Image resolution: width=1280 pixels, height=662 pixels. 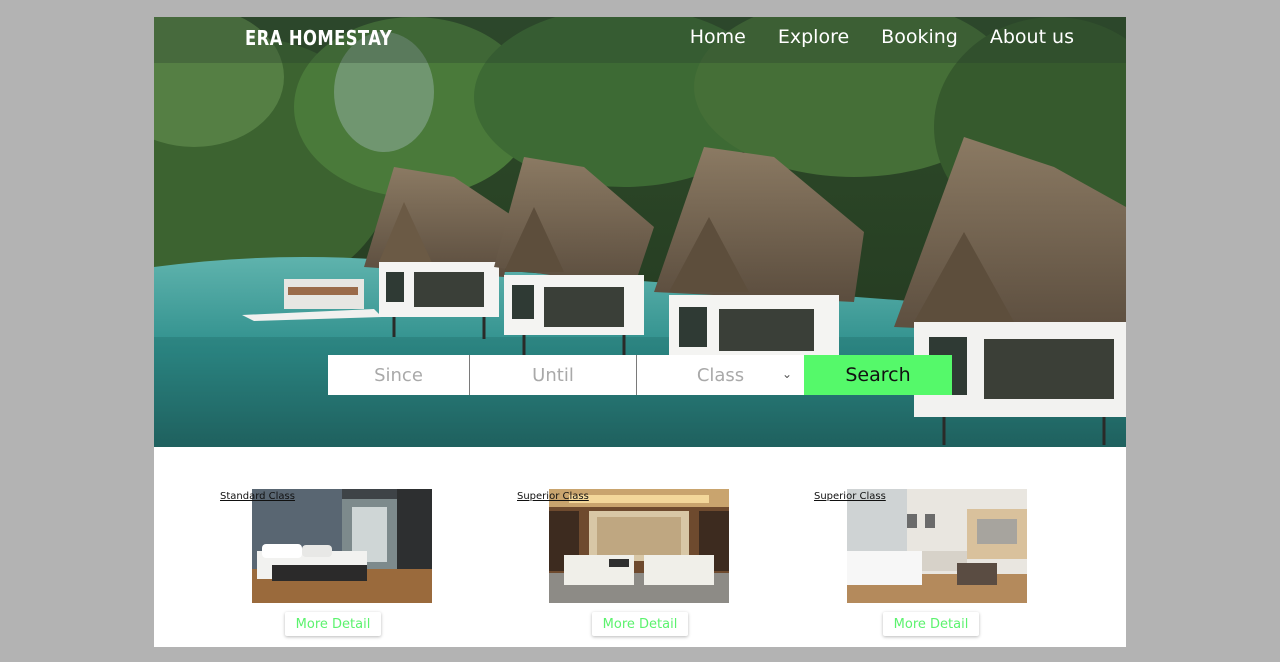 What do you see at coordinates (318, 38) in the screenshot?
I see `site-logo: ERA HOMESTAY` at bounding box center [318, 38].